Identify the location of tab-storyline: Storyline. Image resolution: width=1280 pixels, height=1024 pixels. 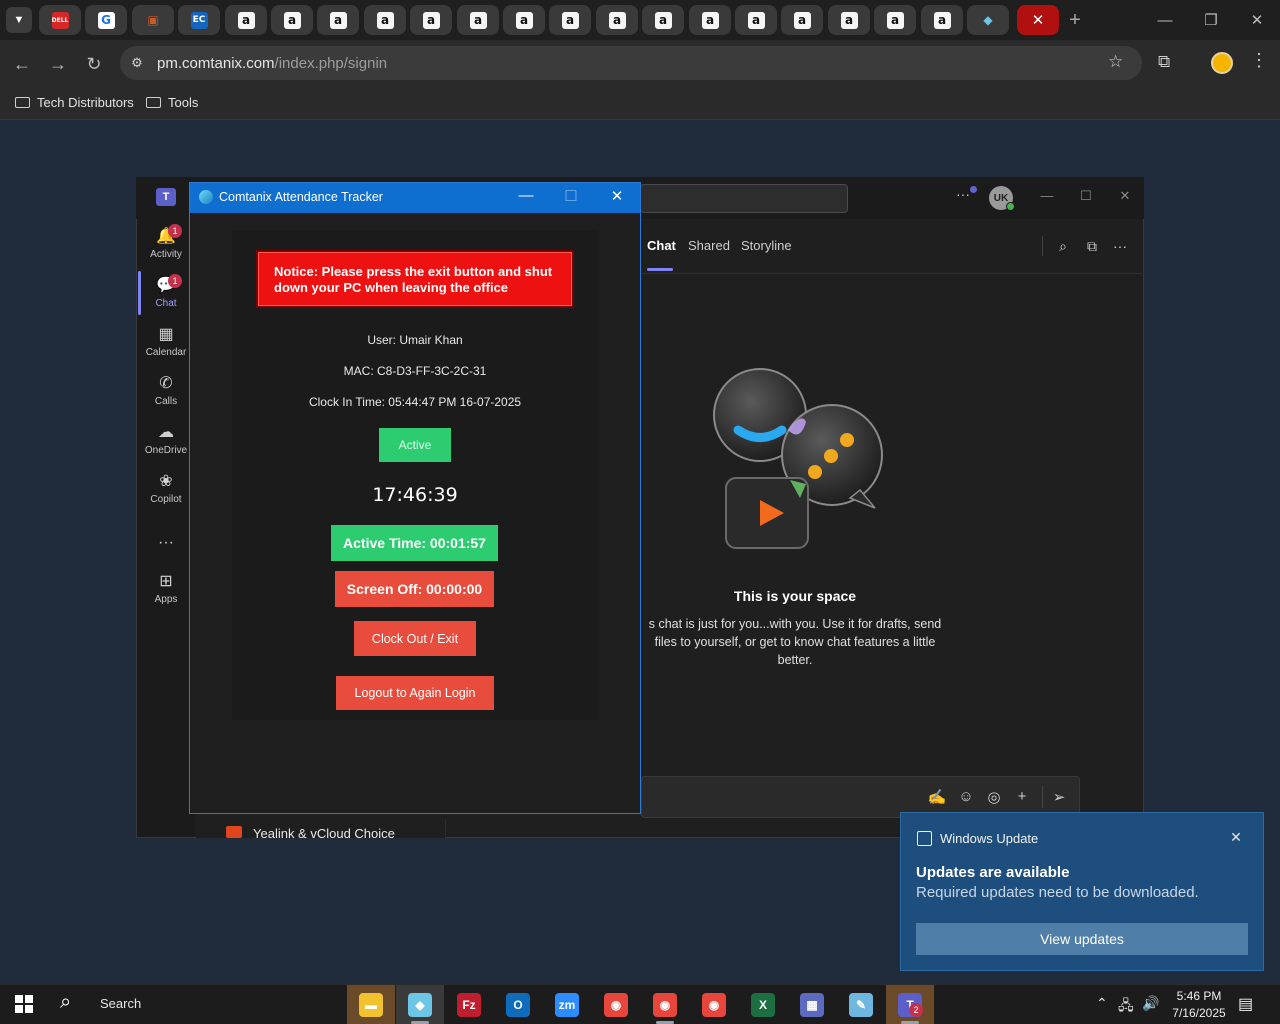
(766, 245).